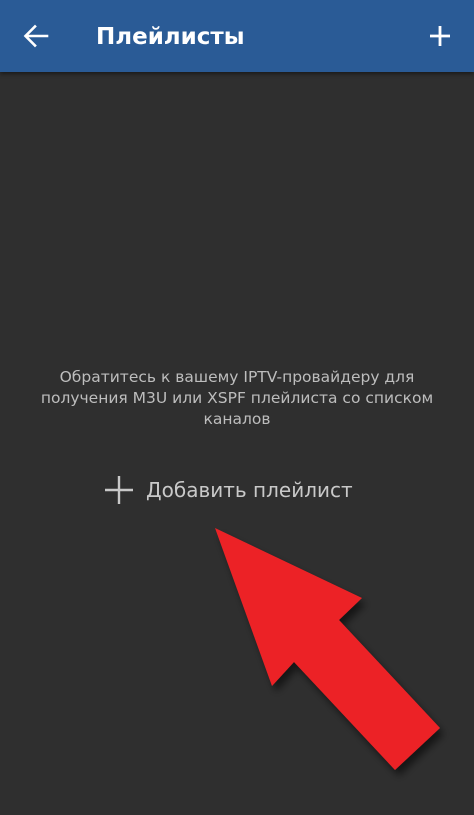 This screenshot has height=815, width=474. I want to click on add-playlist-button: Добавить плейлист, so click(228, 490).